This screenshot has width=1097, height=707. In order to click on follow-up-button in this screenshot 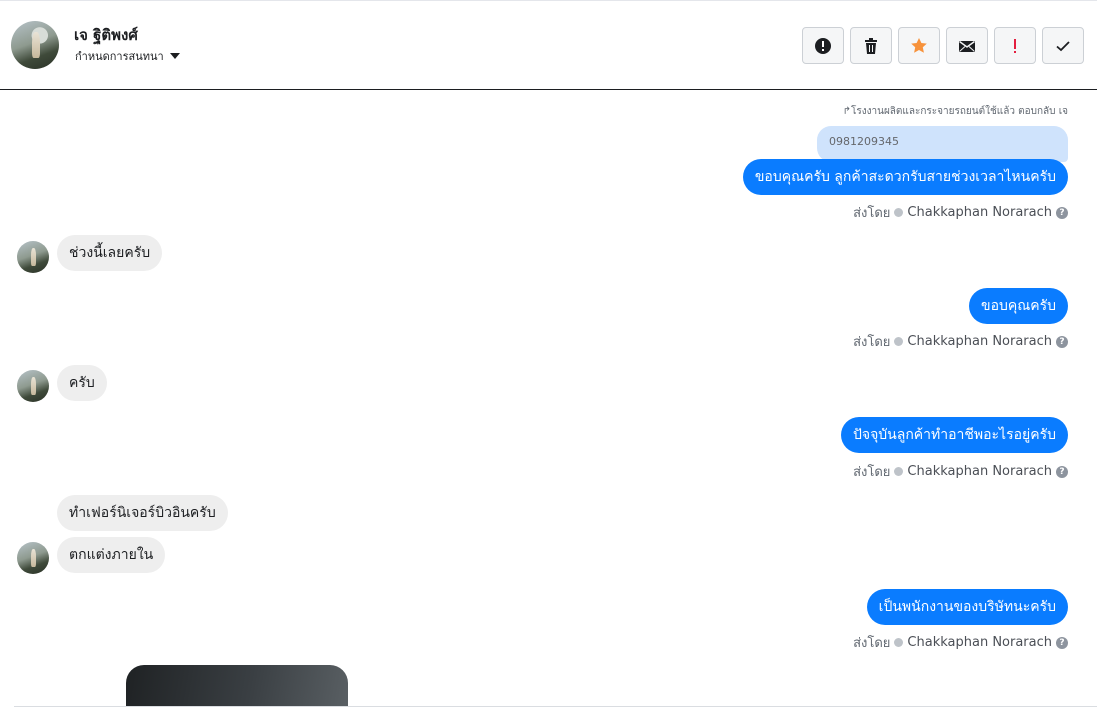, I will do `click(1015, 45)`.